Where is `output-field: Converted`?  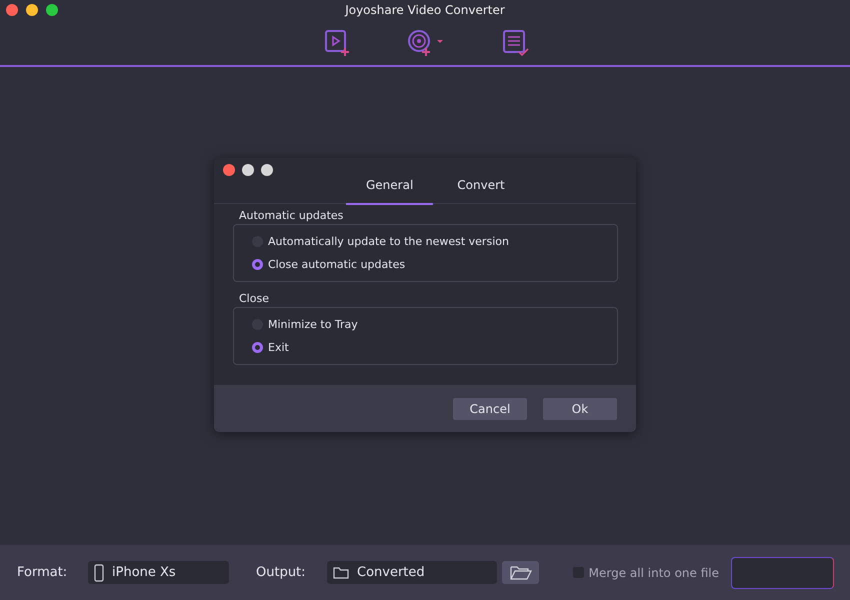 output-field: Converted is located at coordinates (412, 572).